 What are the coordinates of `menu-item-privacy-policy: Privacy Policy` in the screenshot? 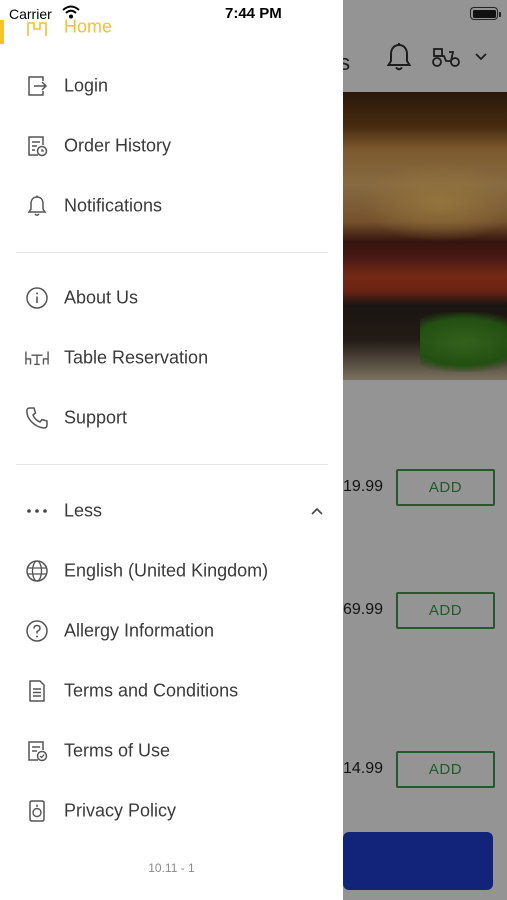 It's located at (171, 811).